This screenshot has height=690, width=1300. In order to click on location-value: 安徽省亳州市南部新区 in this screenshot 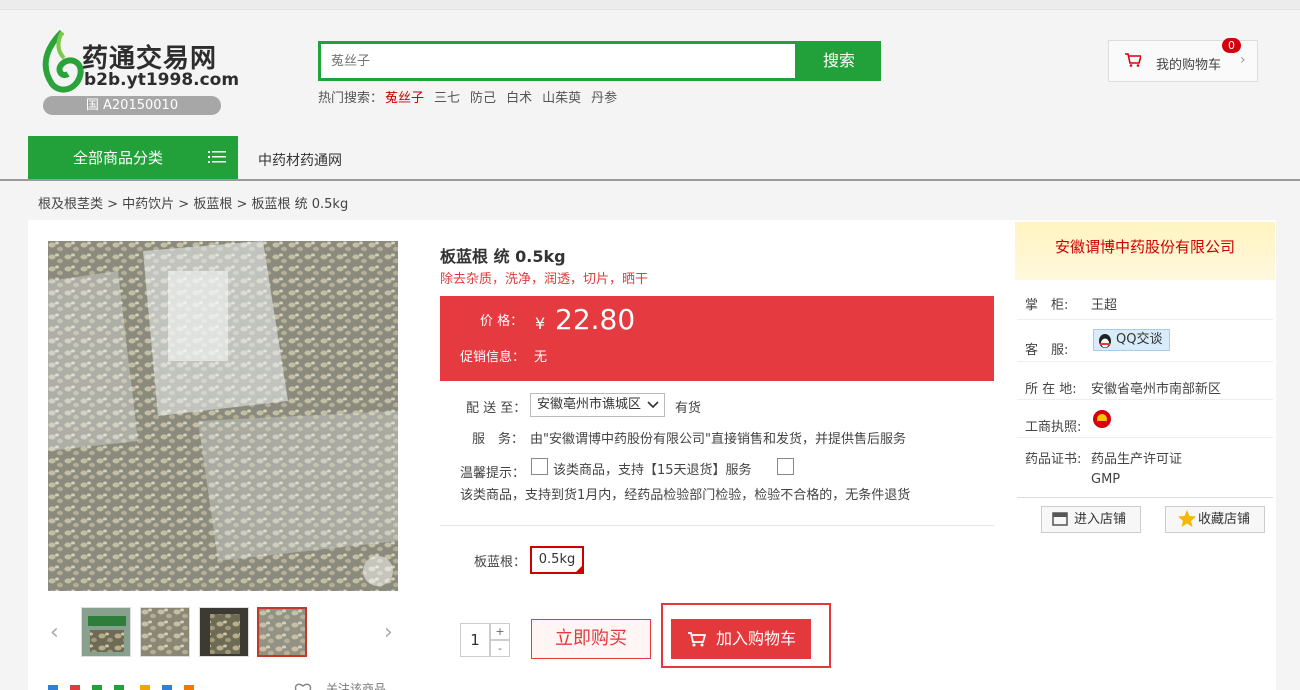, I will do `click(1156, 389)`.